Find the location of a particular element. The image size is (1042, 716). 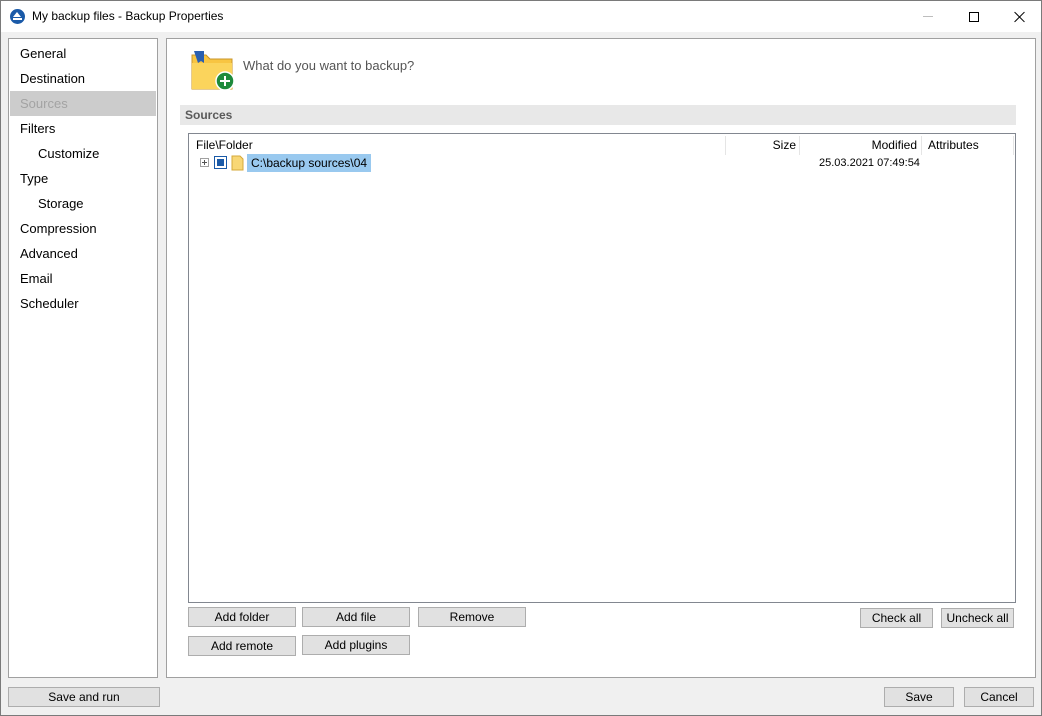

sidebar-item-type: Type is located at coordinates (83, 178).